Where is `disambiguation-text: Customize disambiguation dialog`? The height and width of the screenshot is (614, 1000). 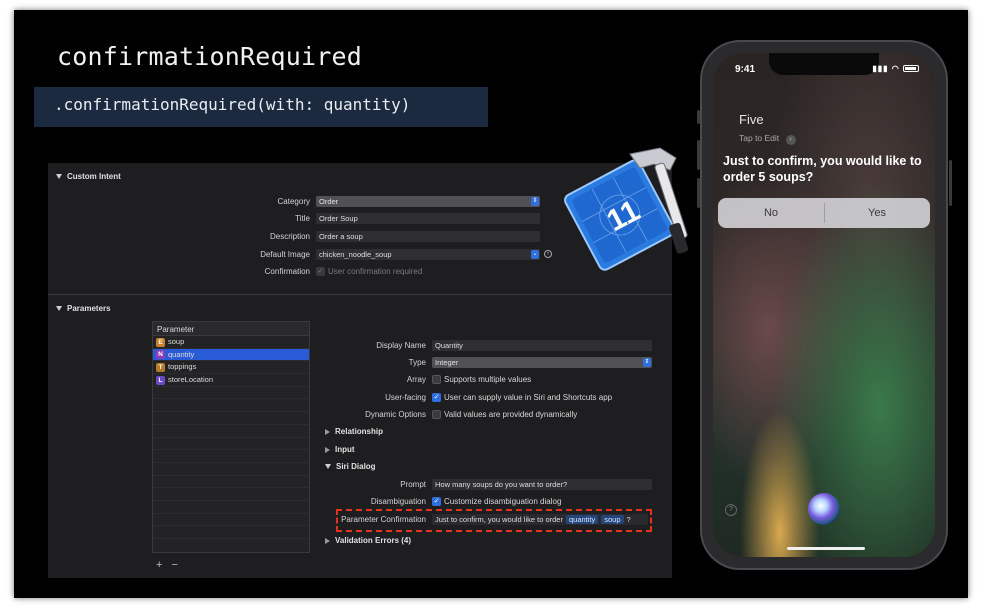 disambiguation-text: Customize disambiguation dialog is located at coordinates (503, 501).